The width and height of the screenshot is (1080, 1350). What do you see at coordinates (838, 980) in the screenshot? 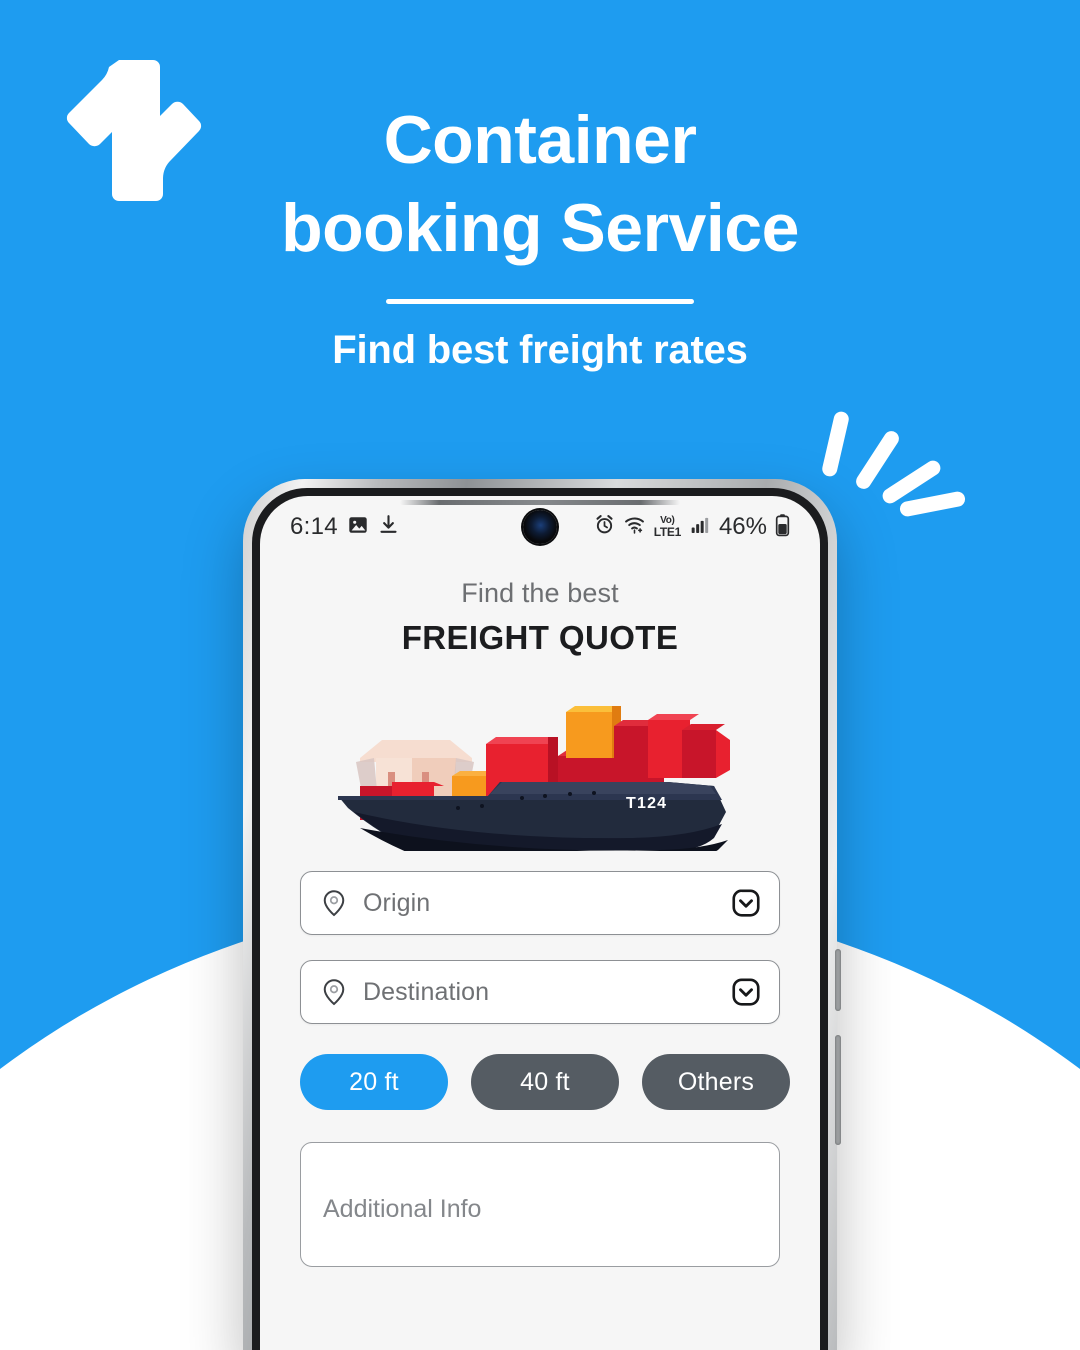
I see `phone-volume-button` at bounding box center [838, 980].